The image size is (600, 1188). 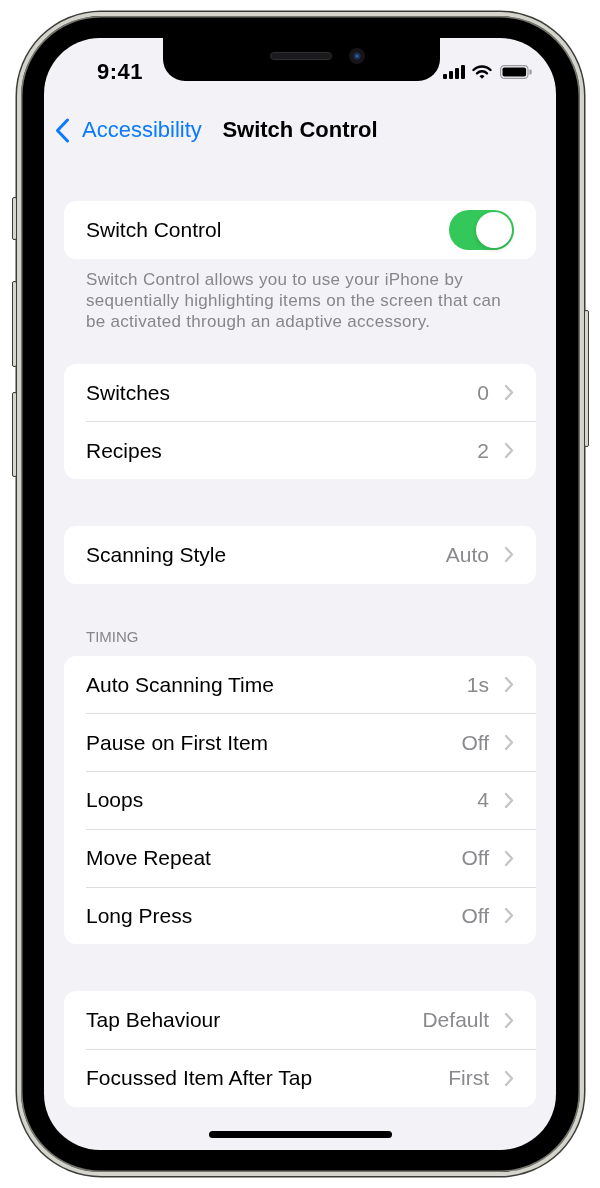 What do you see at coordinates (128, 392) in the screenshot?
I see `row-label: Switches` at bounding box center [128, 392].